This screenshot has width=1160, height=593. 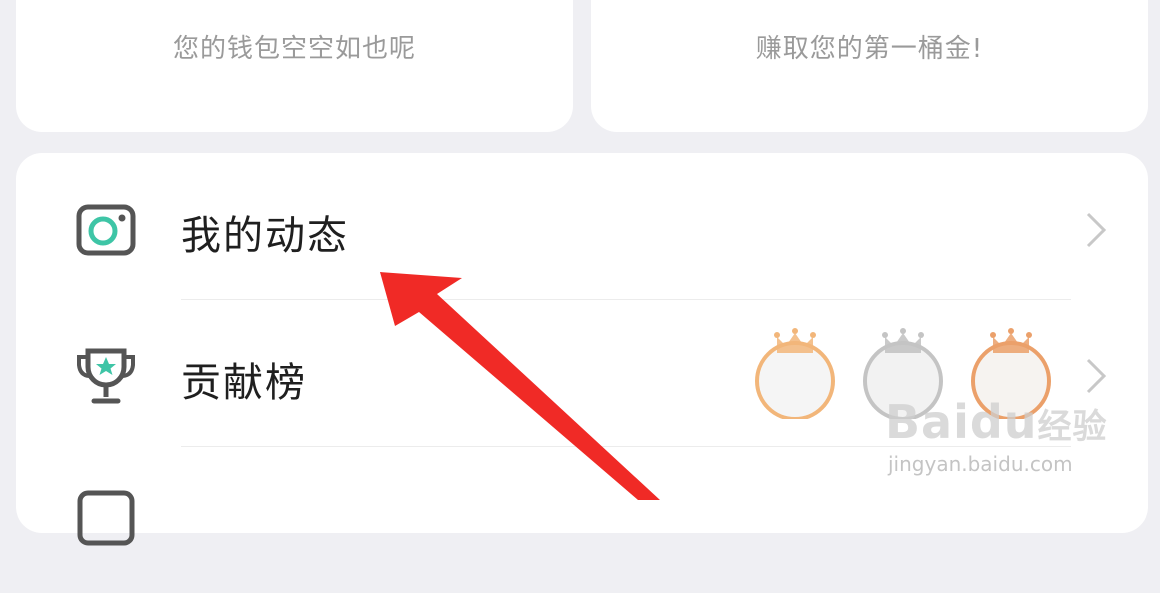 What do you see at coordinates (294, 49) in the screenshot?
I see `wallet-empty-text: 您的钱包空空如也呢` at bounding box center [294, 49].